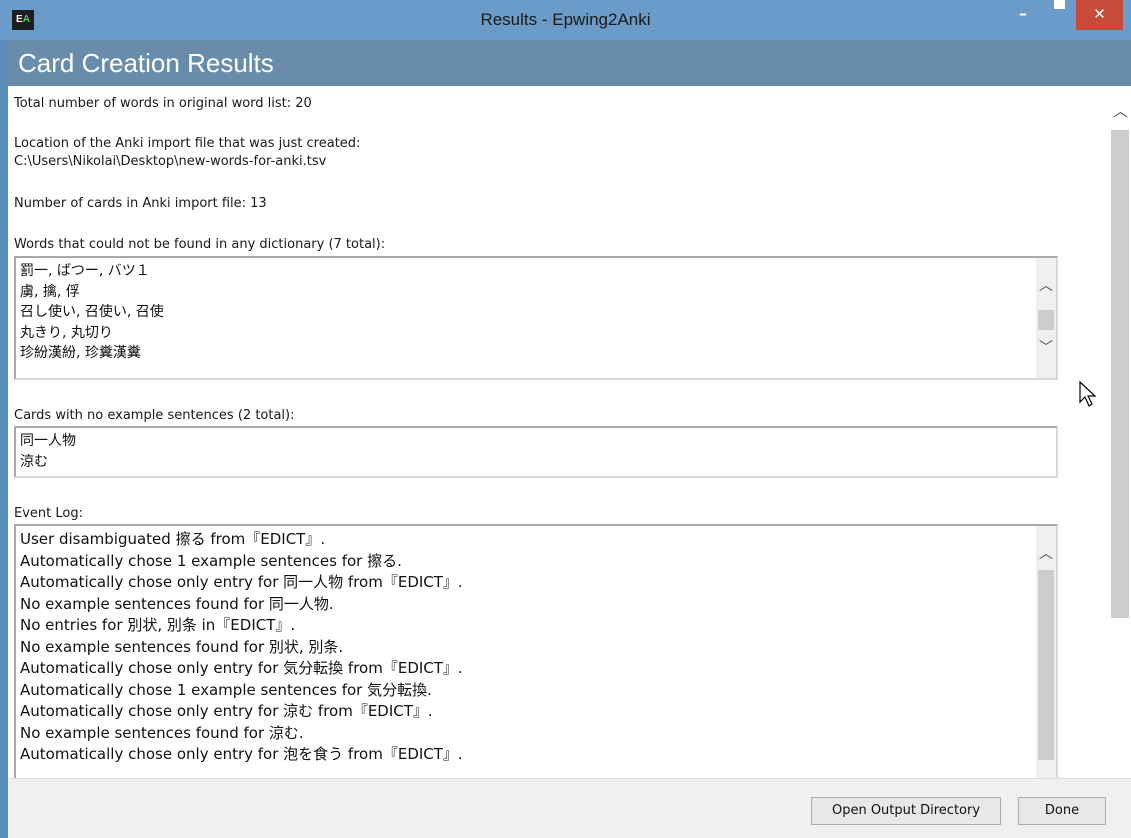 This screenshot has height=838, width=1131. Describe the element at coordinates (66, 332) in the screenshot. I see `list-item: 丸きり, 丸切り` at that location.